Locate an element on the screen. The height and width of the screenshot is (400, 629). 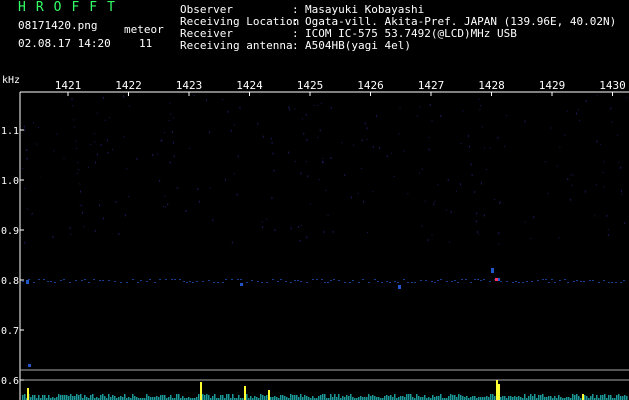
y-tick-label: 0.8 is located at coordinates (10, 281).